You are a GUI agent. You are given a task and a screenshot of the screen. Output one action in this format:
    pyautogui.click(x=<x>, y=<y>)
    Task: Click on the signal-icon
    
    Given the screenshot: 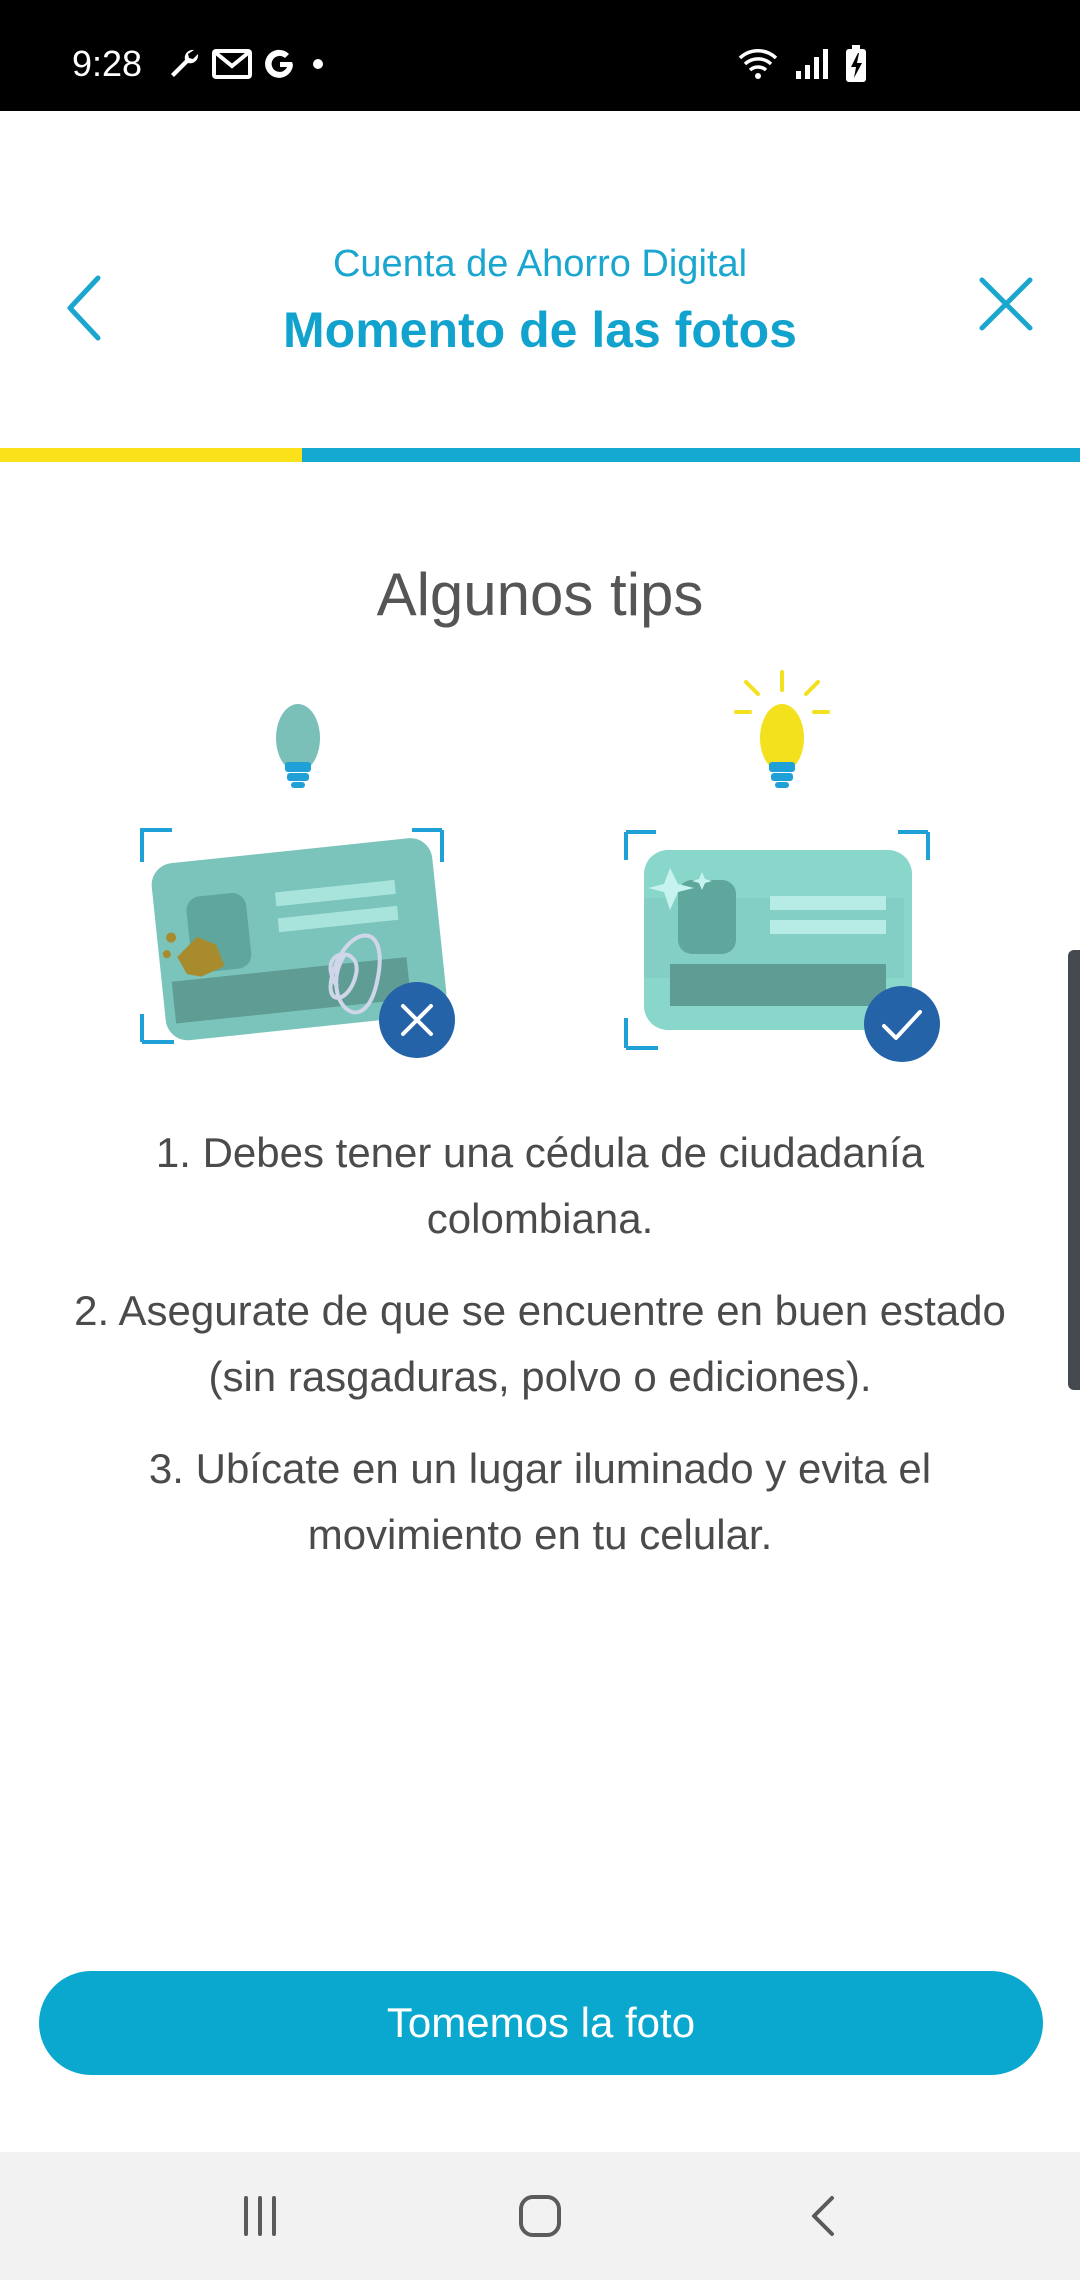 What is the action you would take?
    pyautogui.click(x=812, y=66)
    